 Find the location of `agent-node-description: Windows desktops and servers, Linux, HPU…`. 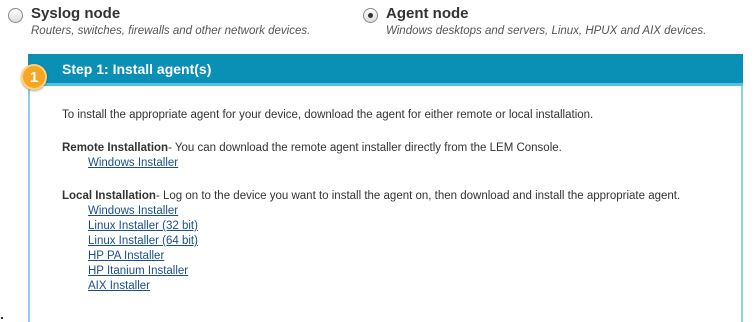

agent-node-description: Windows desktops and servers, Linux, HPU… is located at coordinates (546, 31).